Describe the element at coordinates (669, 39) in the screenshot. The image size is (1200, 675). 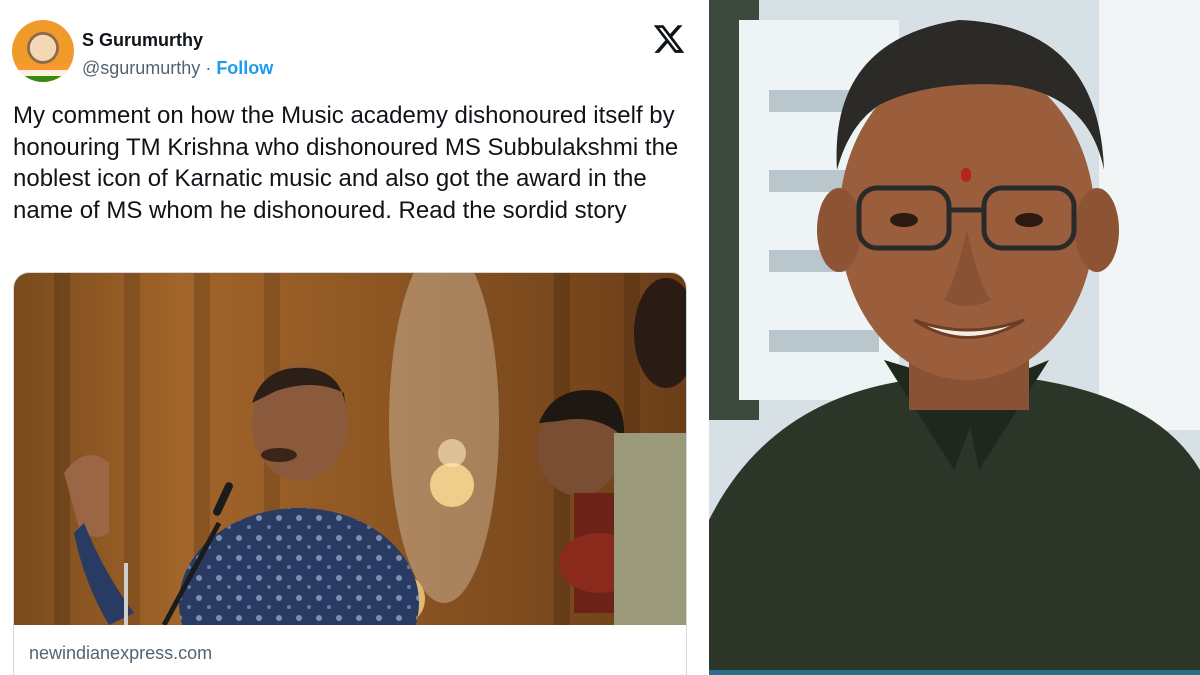
I see `x-logo-icon` at that location.